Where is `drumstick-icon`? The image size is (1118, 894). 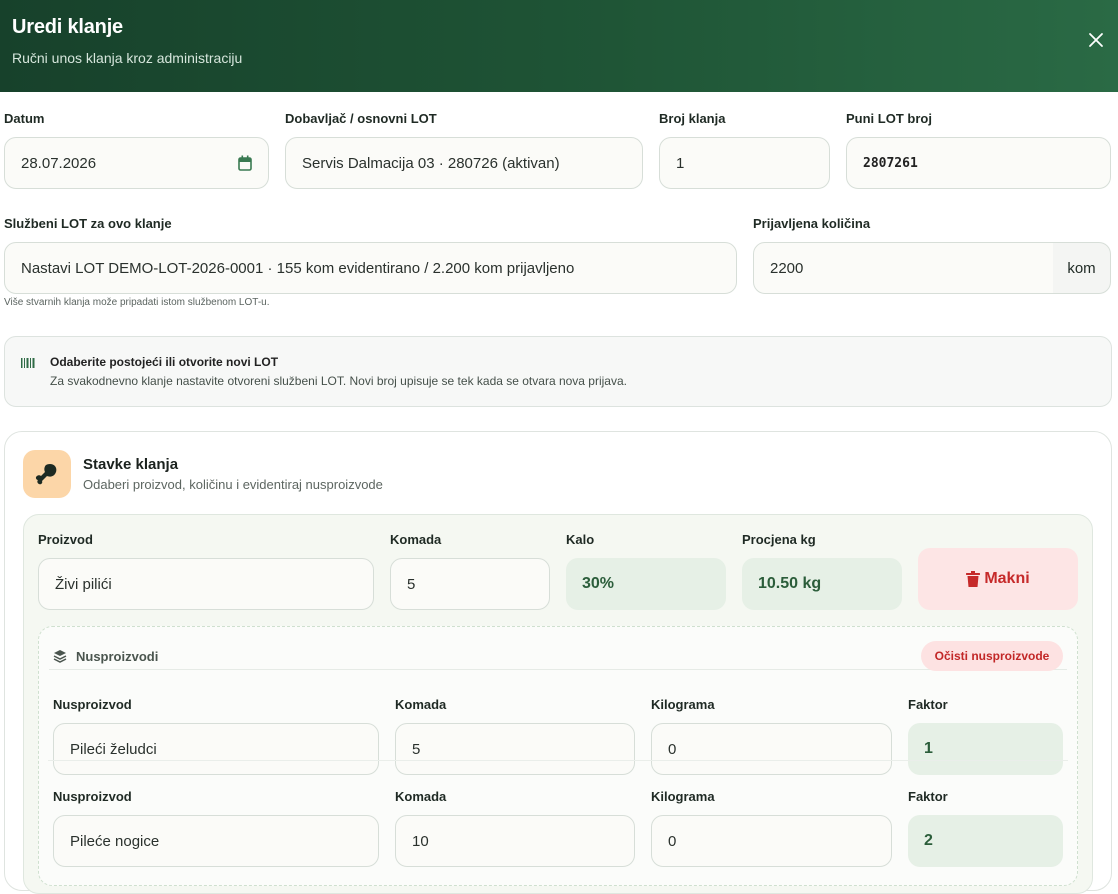
drumstick-icon is located at coordinates (47, 474).